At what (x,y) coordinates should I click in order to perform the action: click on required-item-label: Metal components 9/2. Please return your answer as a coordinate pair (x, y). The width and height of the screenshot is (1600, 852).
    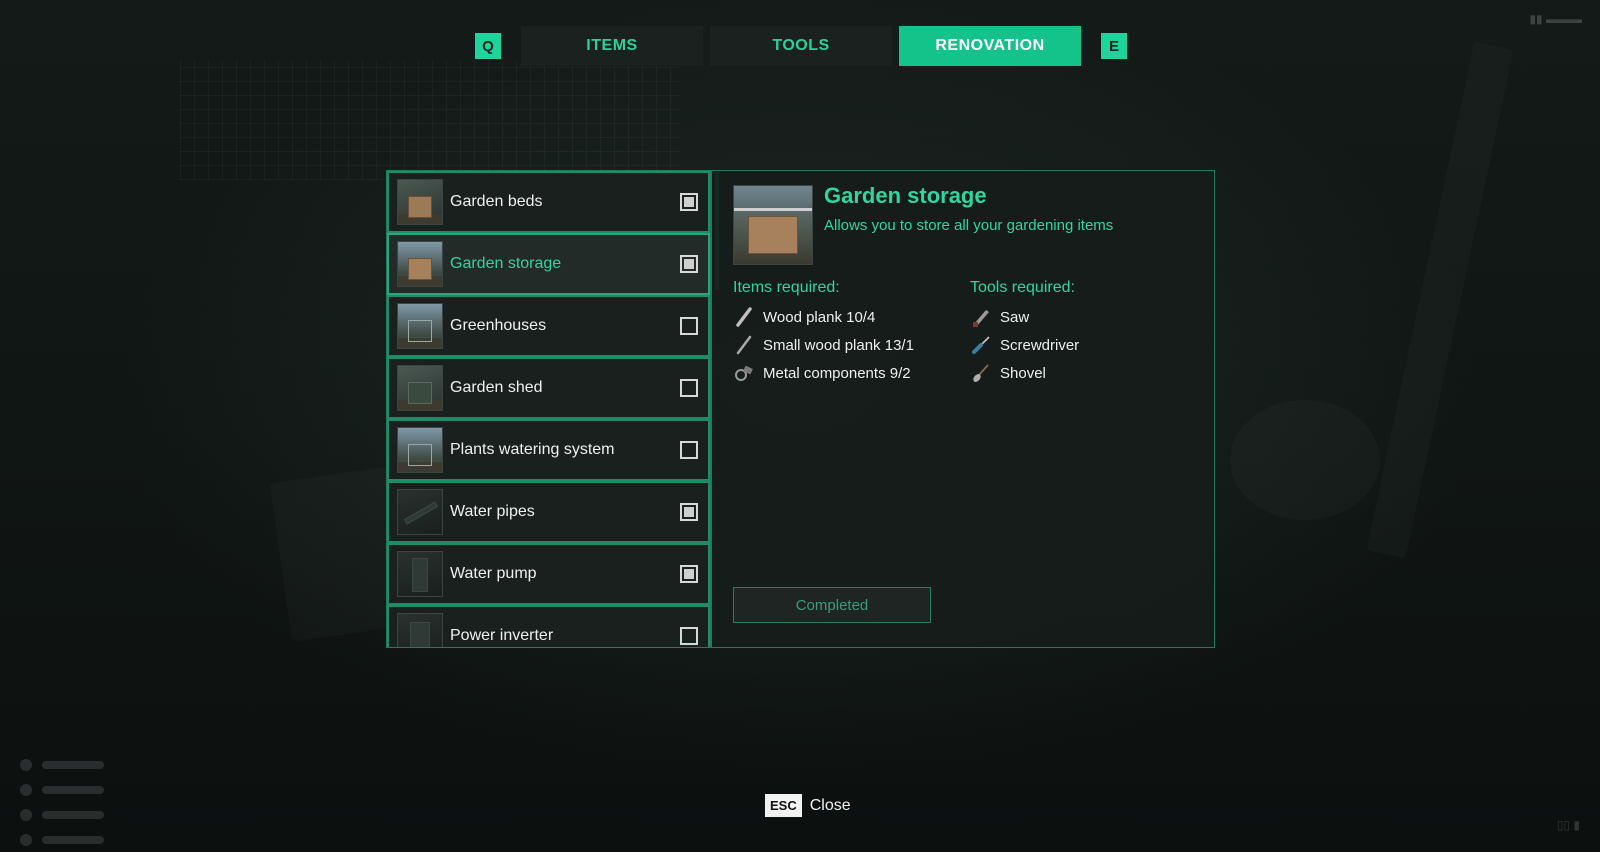
    Looking at the image, I should click on (837, 373).